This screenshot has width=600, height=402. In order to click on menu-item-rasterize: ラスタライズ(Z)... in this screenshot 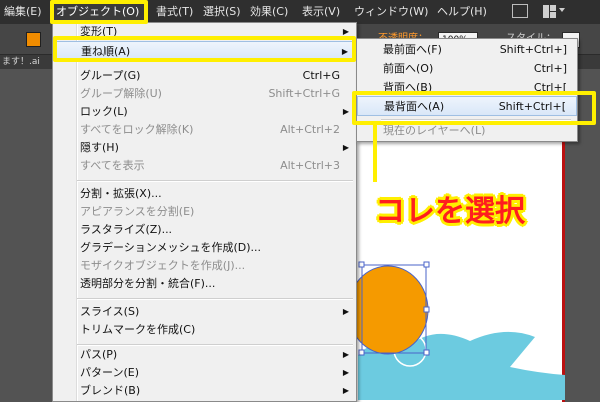, I will do `click(204, 230)`.